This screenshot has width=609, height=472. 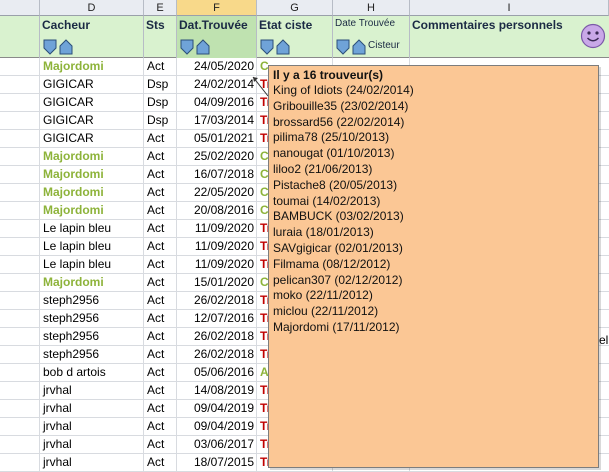 What do you see at coordinates (217, 210) in the screenshot?
I see `date-cell: 20/08/2016` at bounding box center [217, 210].